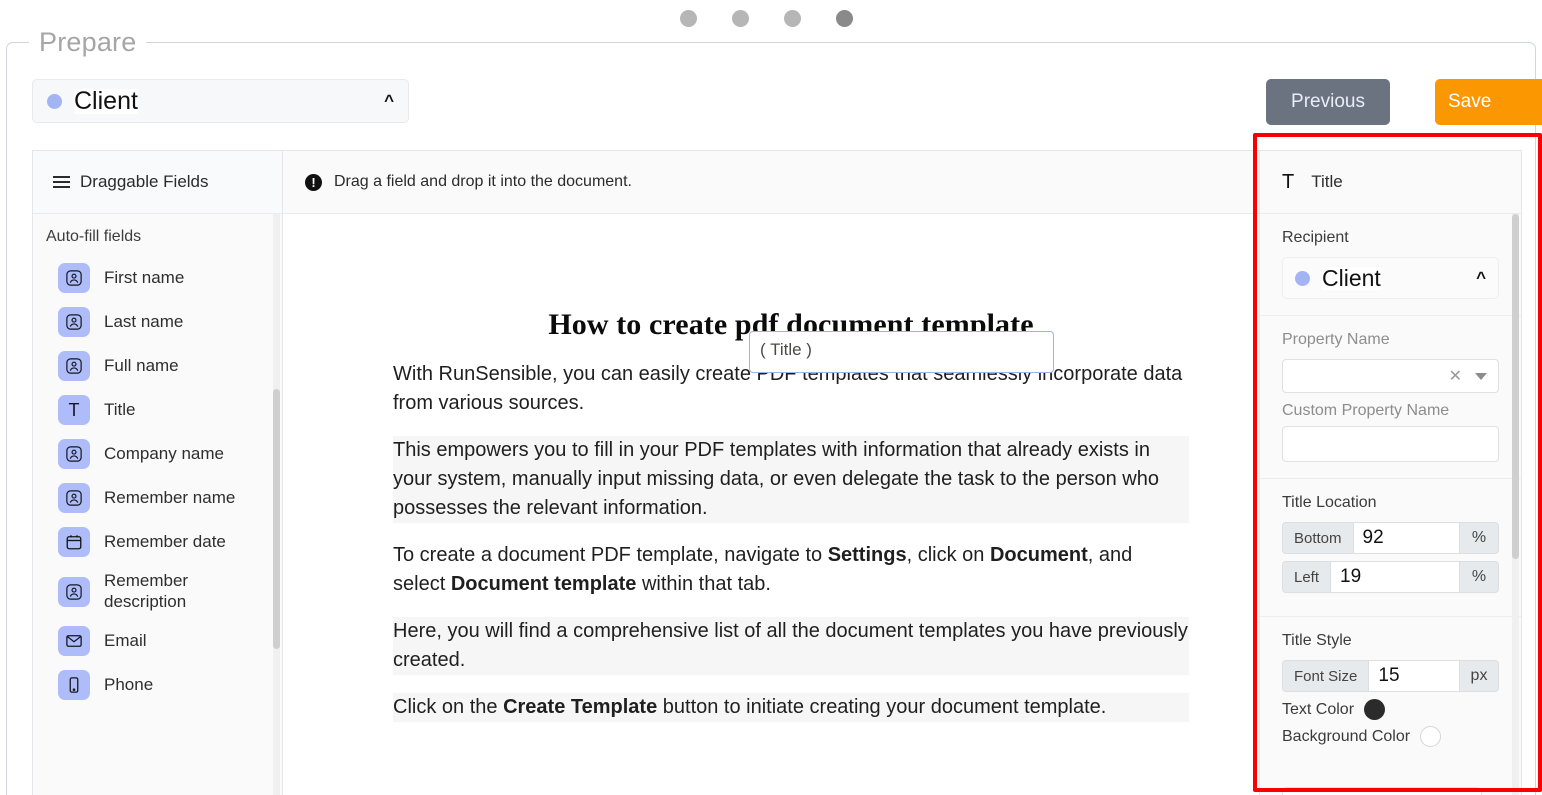 Image resolution: width=1542 pixels, height=795 pixels. What do you see at coordinates (1366, 410) in the screenshot?
I see `custom-property-name-label: Custom Property Name` at bounding box center [1366, 410].